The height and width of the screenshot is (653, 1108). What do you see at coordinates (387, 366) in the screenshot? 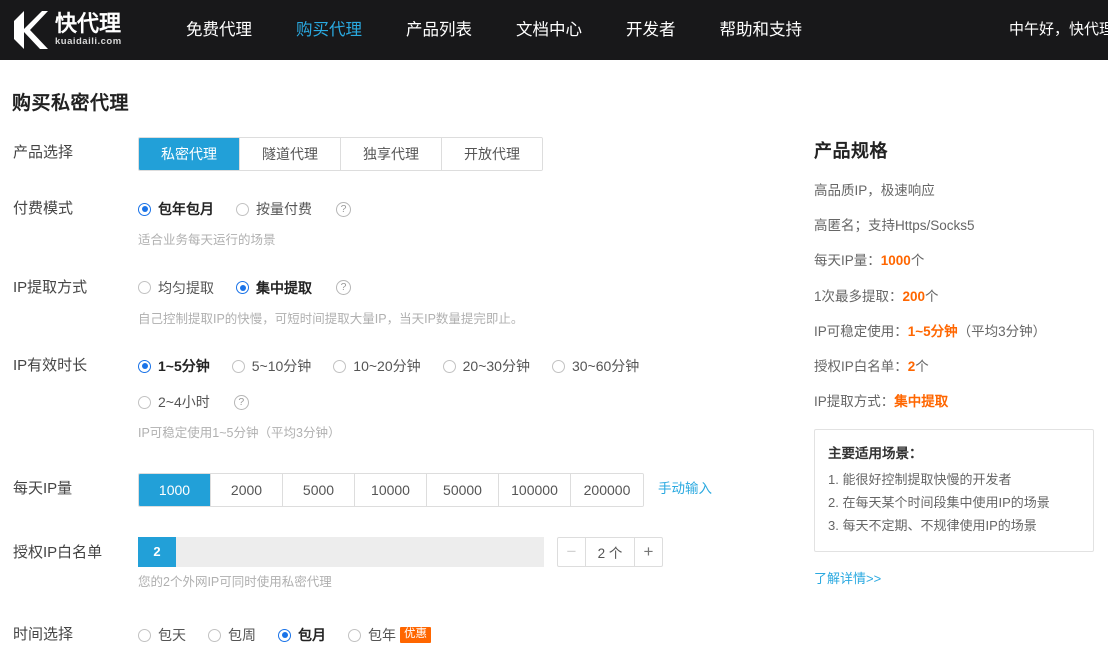
I see `duration-option-10-20min-label: 10~20分钟` at bounding box center [387, 366].